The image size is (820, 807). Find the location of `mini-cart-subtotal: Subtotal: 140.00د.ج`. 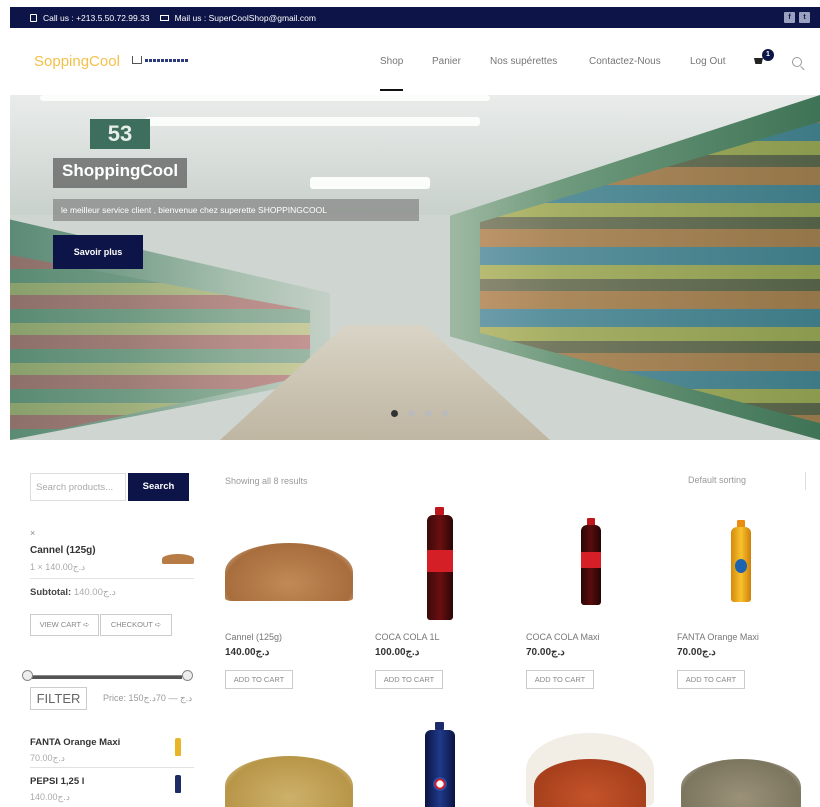

mini-cart-subtotal: Subtotal: 140.00د.ج is located at coordinates (73, 592).